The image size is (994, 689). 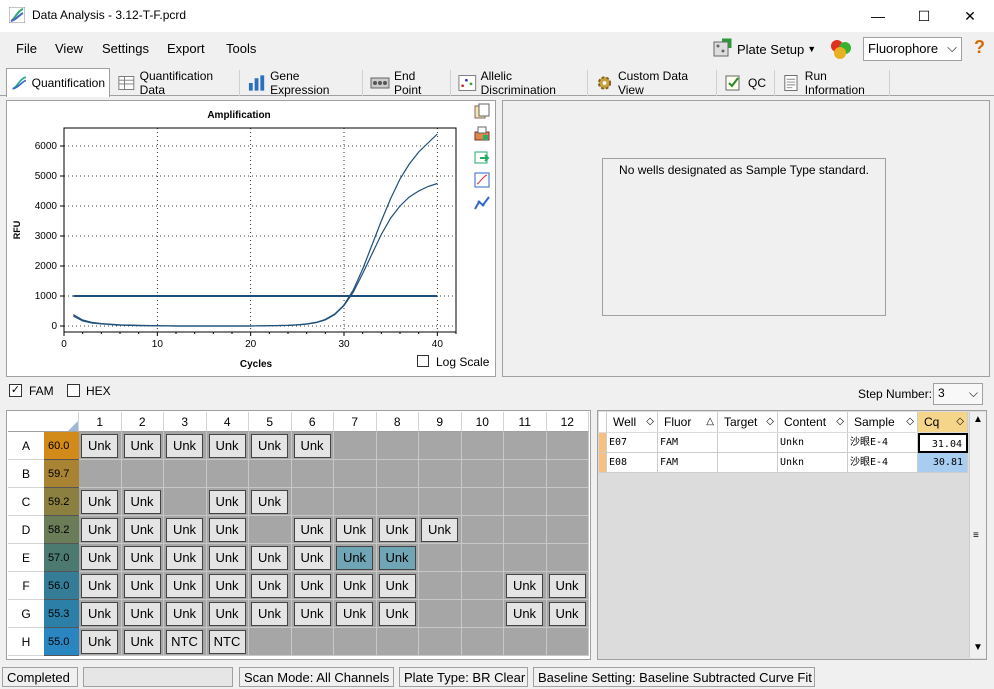 What do you see at coordinates (943, 443) in the screenshot?
I see `table-cell-cq: 31.04` at bounding box center [943, 443].